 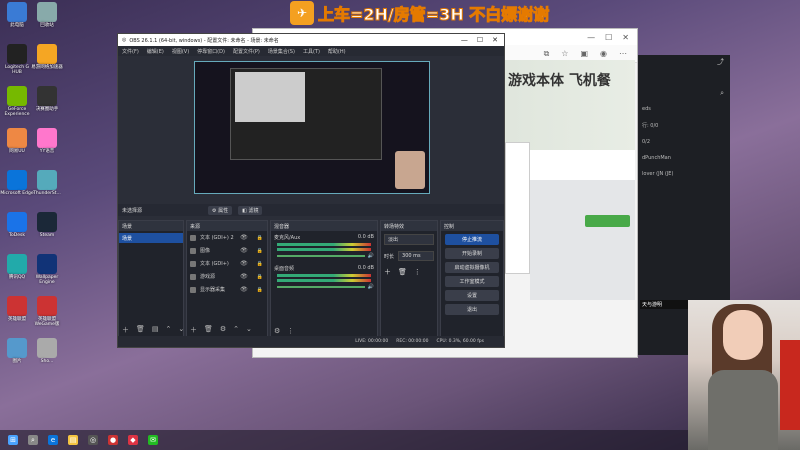 I want to click on collections-icon: ▣, so click(x=584, y=53).